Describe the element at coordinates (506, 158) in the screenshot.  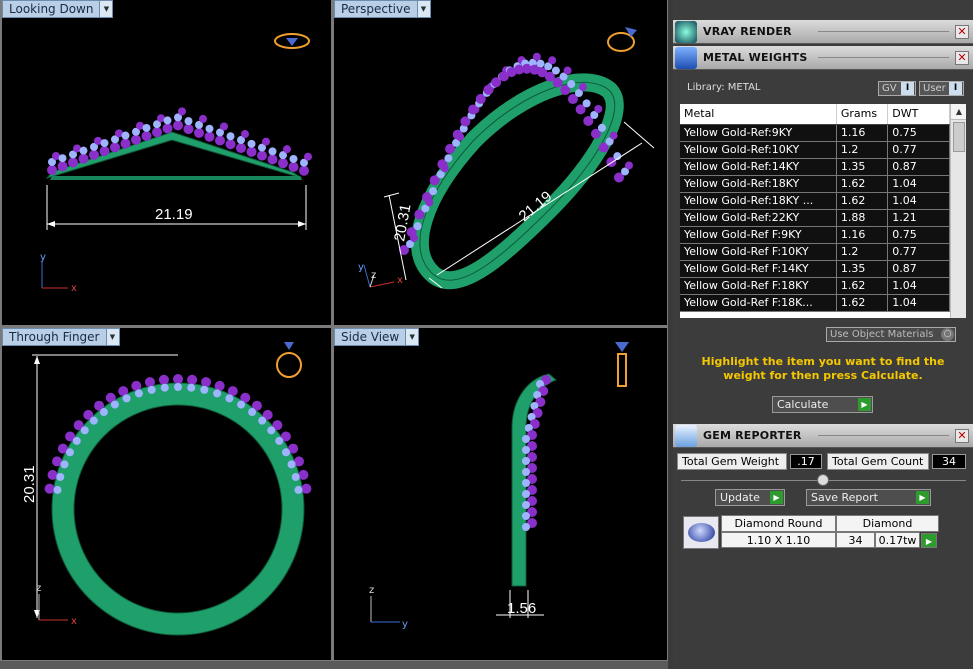
I see `perspective-drawing: 21.19 20.31 y z x` at that location.